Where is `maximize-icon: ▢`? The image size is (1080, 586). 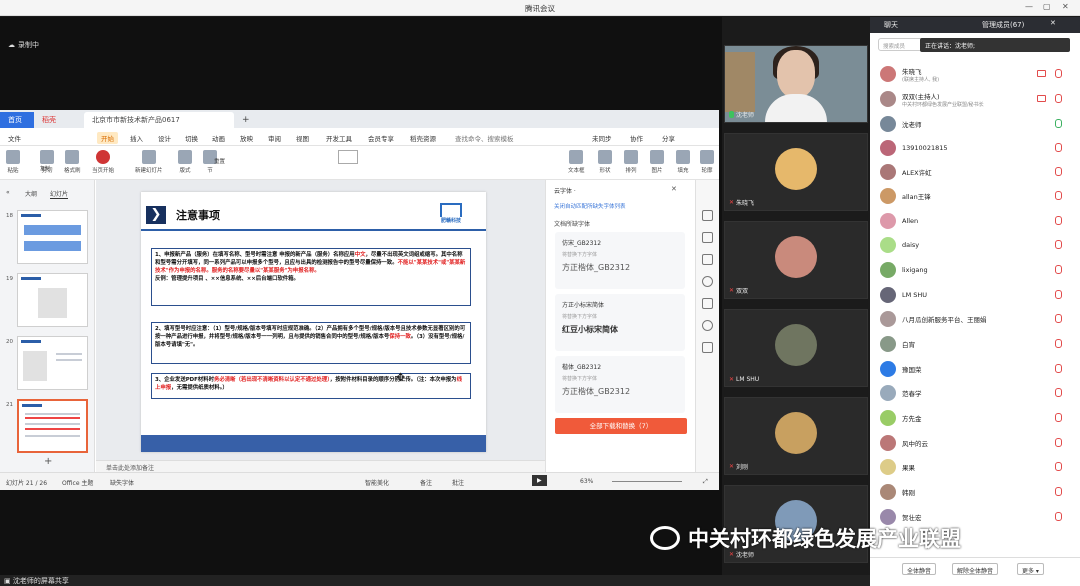
maximize-icon: ▢ is located at coordinates (1047, 6).